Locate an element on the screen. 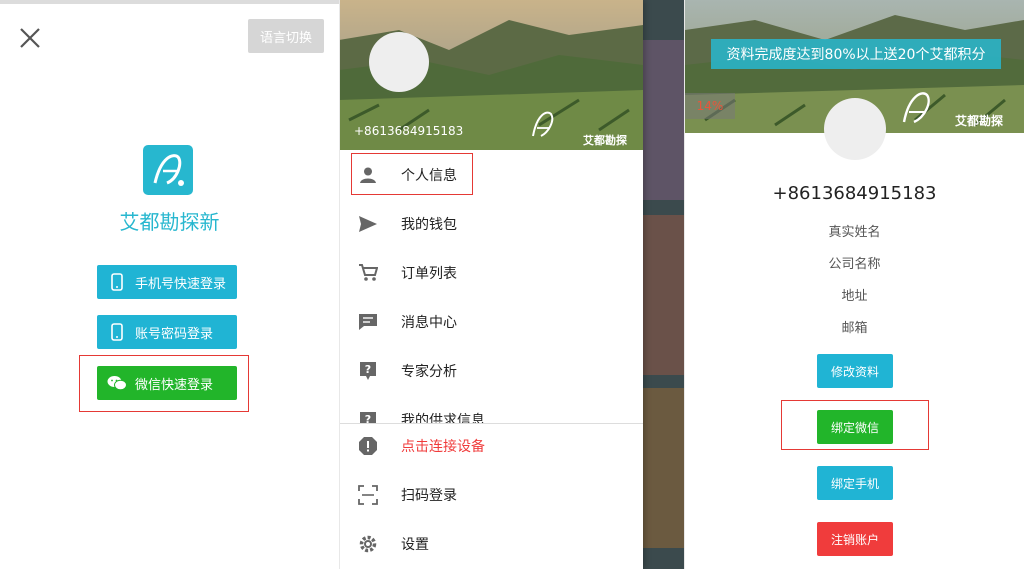 The height and width of the screenshot is (569, 1024). language-switch-button: 语言切换 is located at coordinates (286, 36).